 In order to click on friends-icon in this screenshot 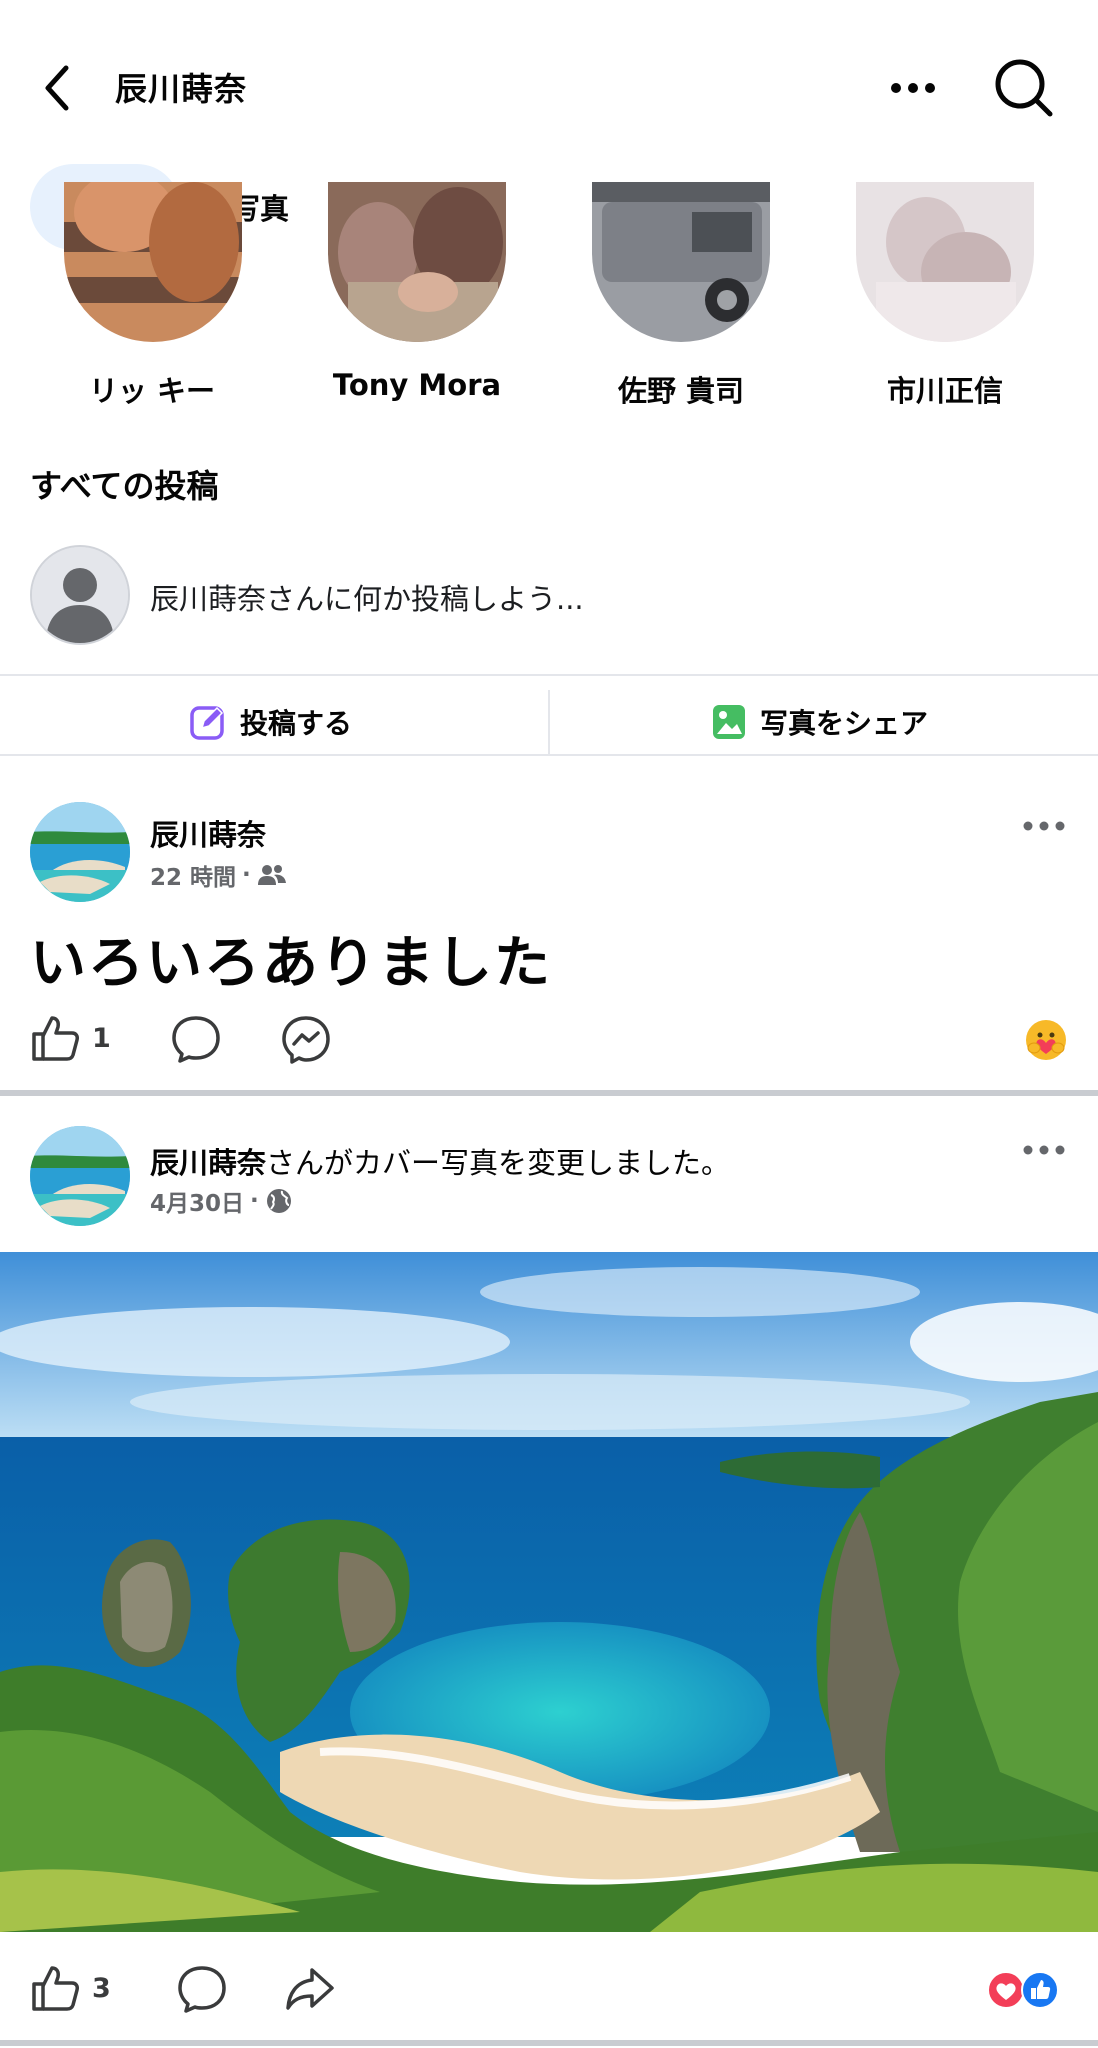, I will do `click(271, 875)`.